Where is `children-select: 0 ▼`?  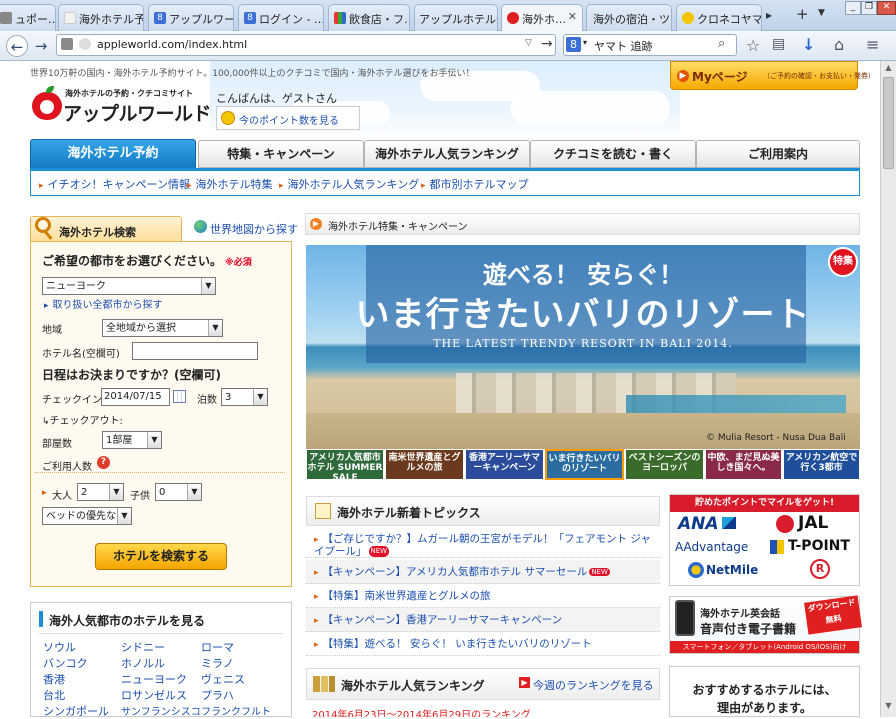 children-select: 0 ▼ is located at coordinates (178, 492).